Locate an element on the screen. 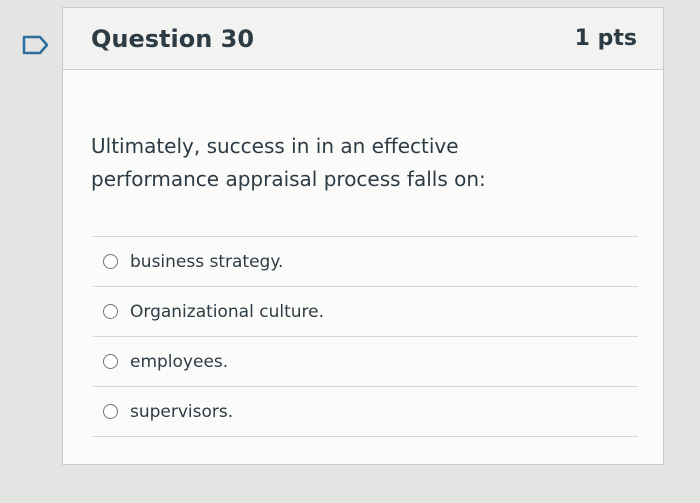 The width and height of the screenshot is (700, 503). answer-label: supervisors. is located at coordinates (182, 411).